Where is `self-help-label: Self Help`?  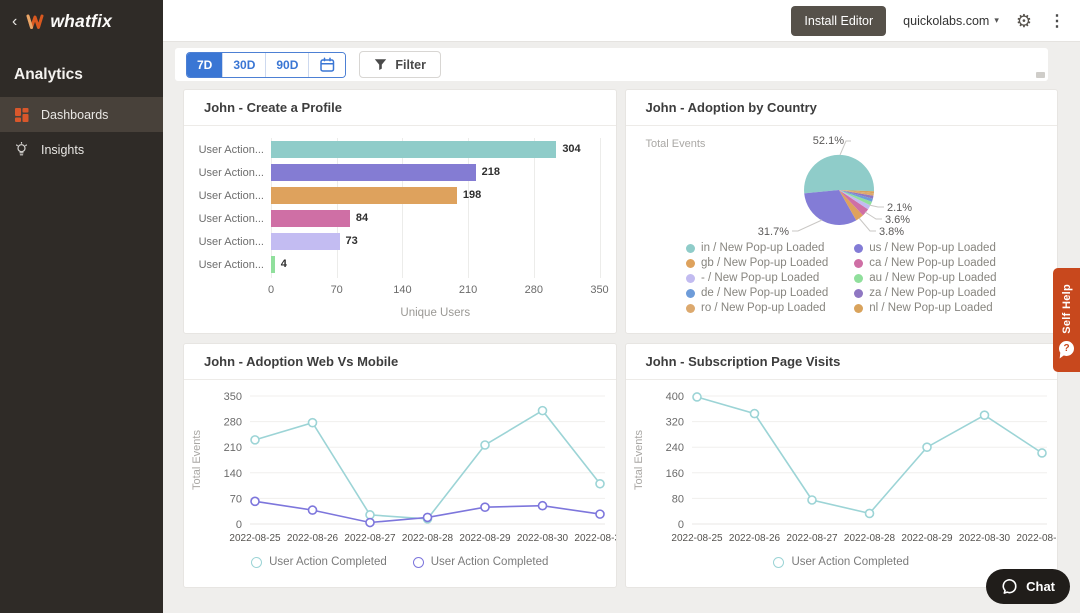
self-help-label: Self Help is located at coordinates (1066, 308).